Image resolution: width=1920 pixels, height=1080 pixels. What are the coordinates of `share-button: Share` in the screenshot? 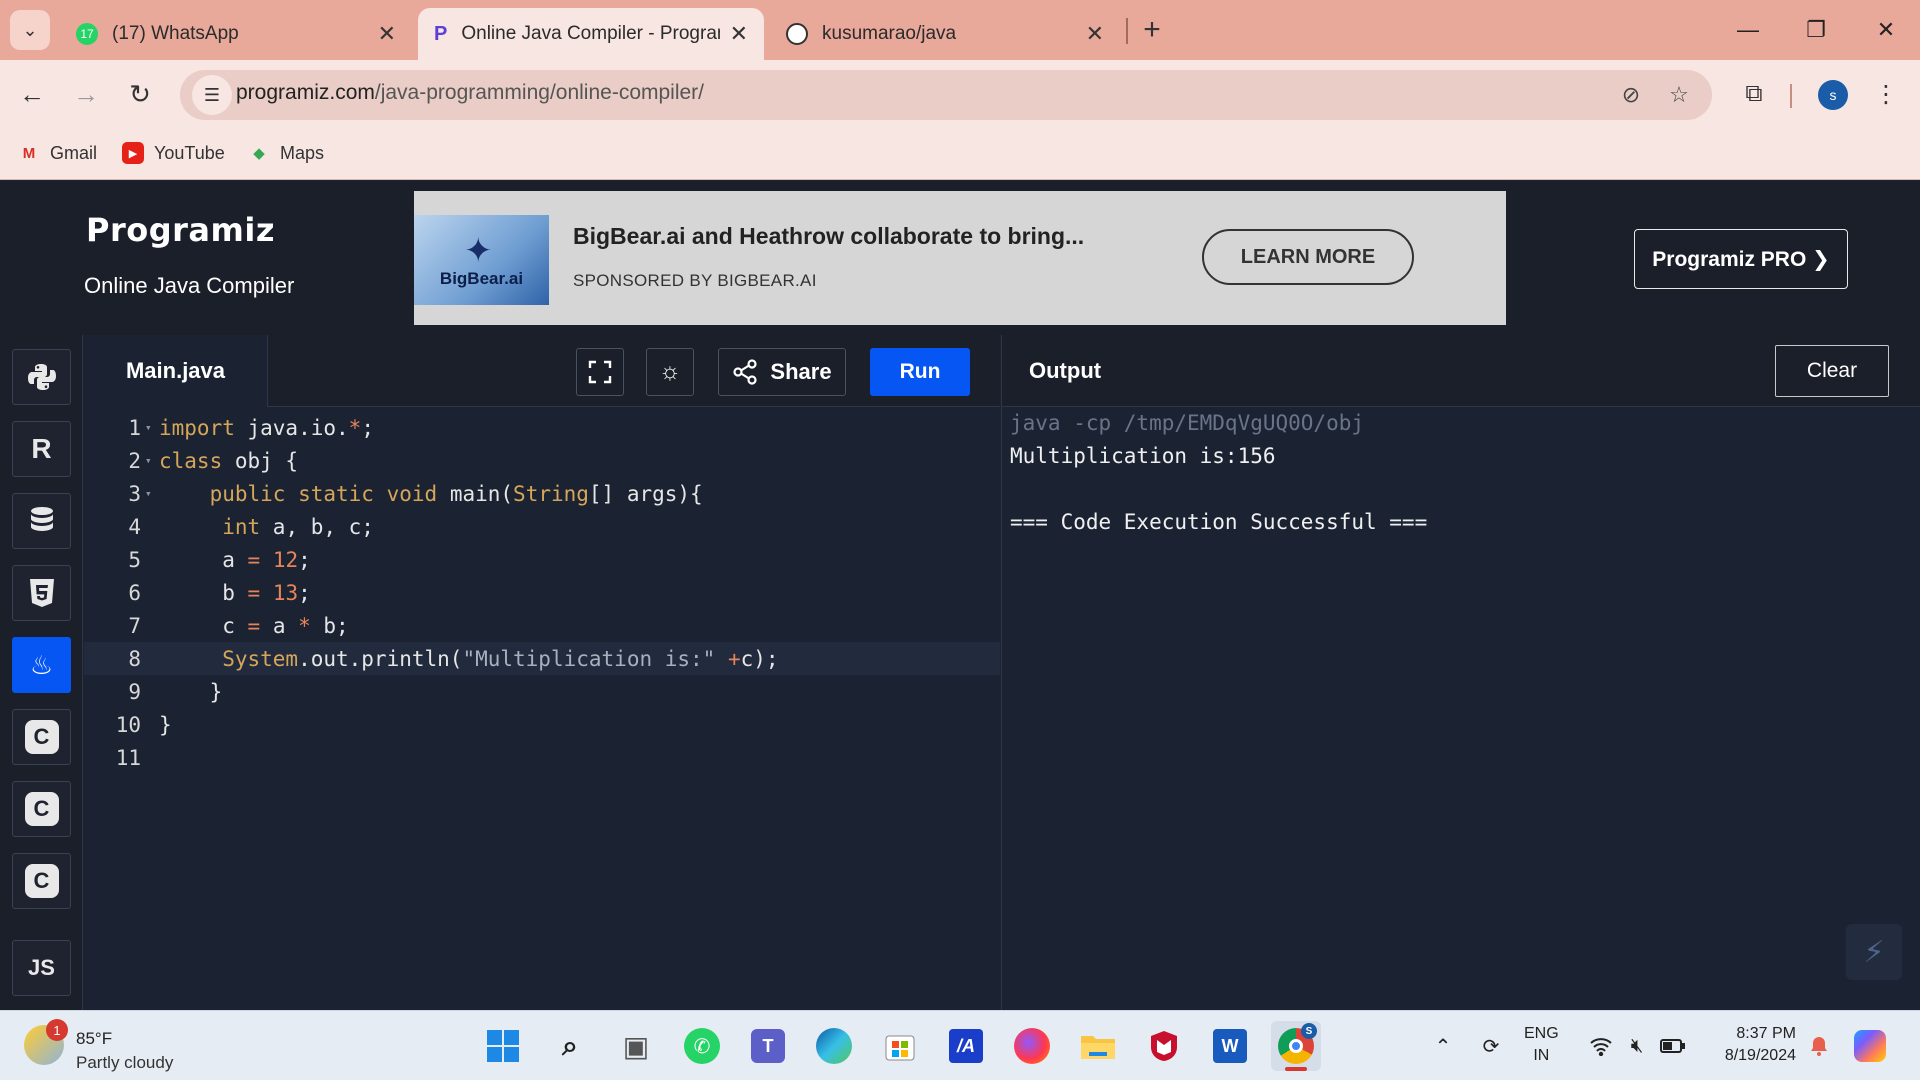 It's located at (782, 372).